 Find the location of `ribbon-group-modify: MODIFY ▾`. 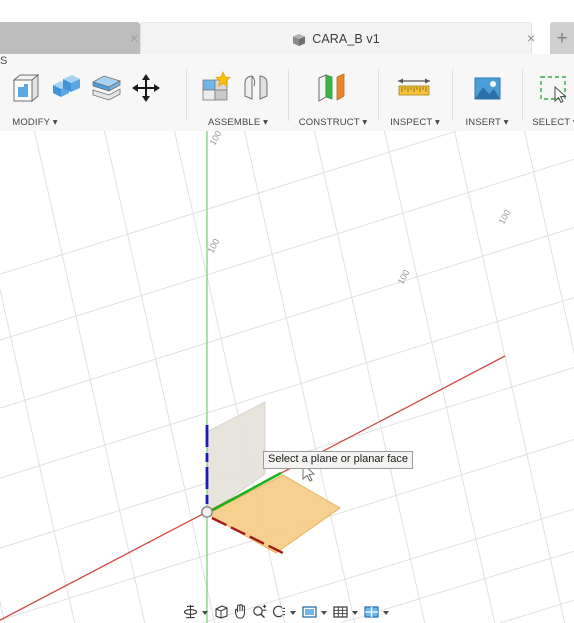

ribbon-group-modify: MODIFY ▾ is located at coordinates (80, 97).